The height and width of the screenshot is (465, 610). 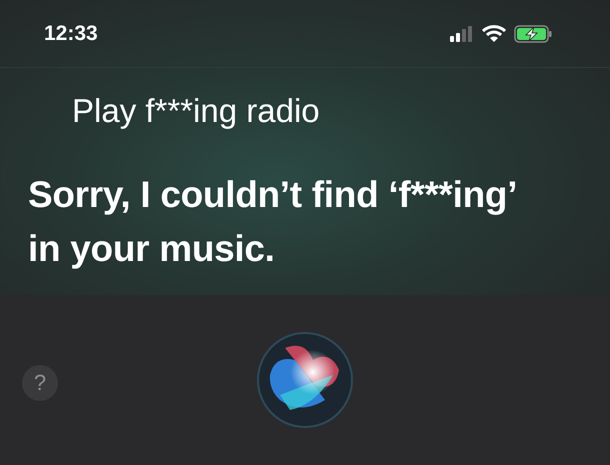 What do you see at coordinates (462, 34) in the screenshot?
I see `signal-icon` at bounding box center [462, 34].